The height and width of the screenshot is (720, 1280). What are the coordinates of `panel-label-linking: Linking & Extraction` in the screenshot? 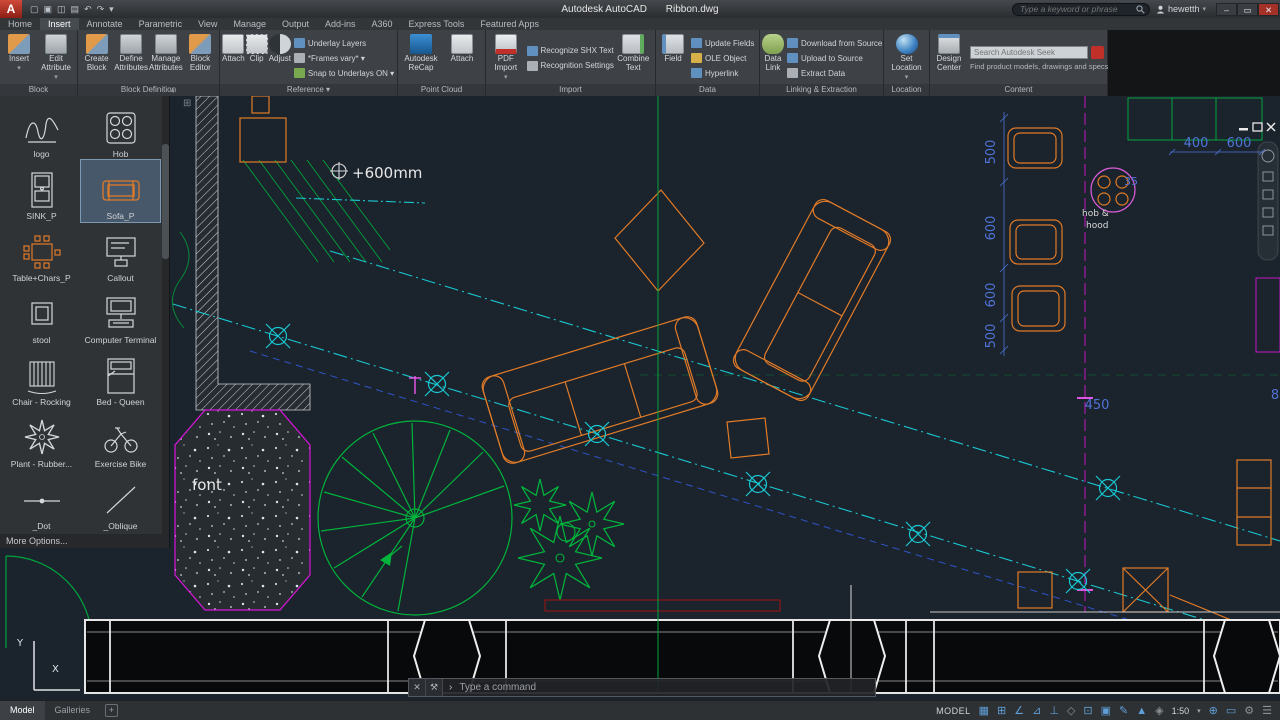 It's located at (821, 90).